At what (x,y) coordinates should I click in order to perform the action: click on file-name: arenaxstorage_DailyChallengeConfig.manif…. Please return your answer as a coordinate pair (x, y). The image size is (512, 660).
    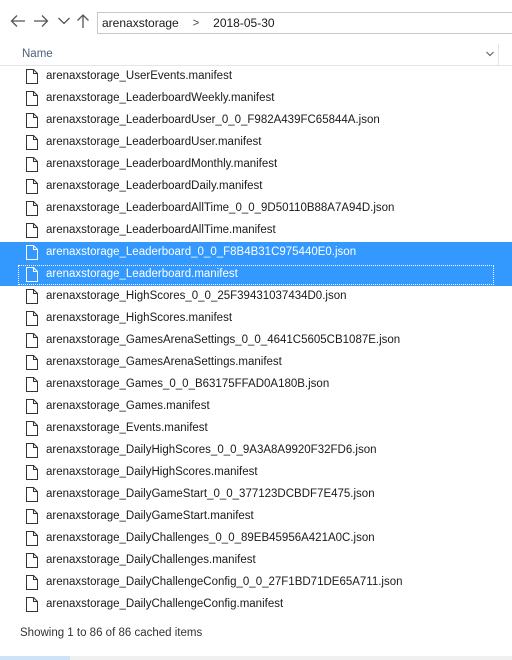
    Looking at the image, I should click on (165, 604).